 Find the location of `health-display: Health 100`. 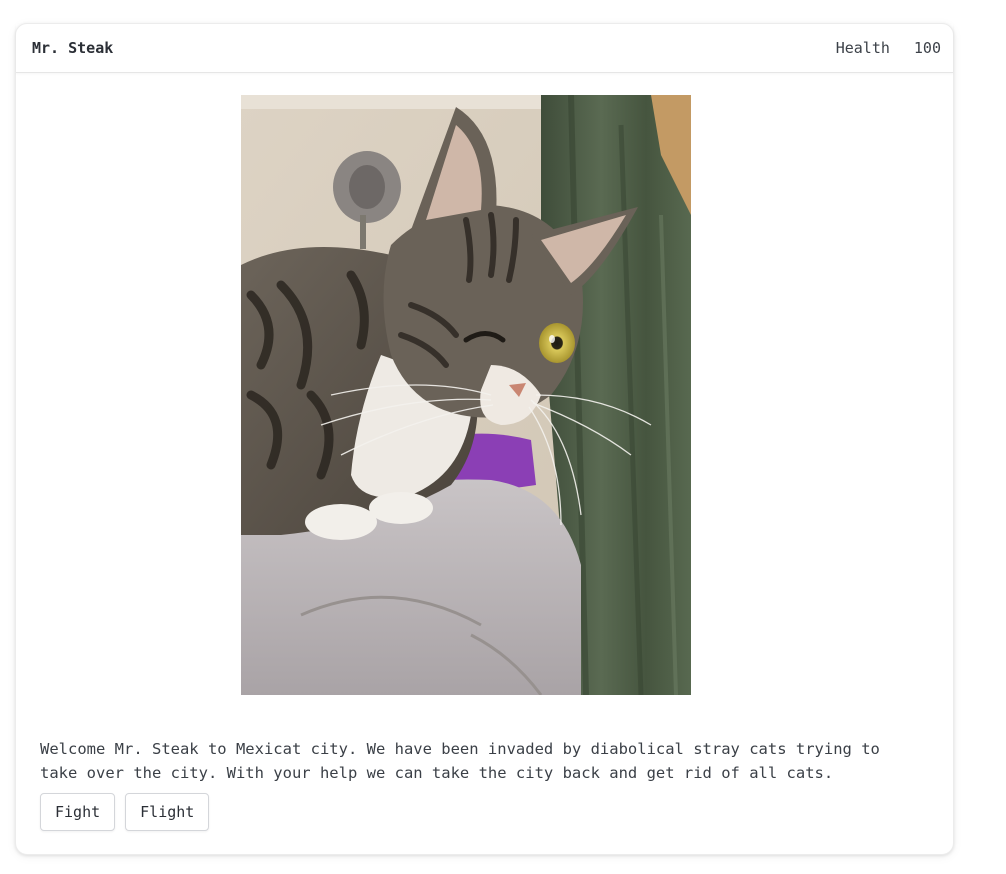

health-display: Health 100 is located at coordinates (888, 48).